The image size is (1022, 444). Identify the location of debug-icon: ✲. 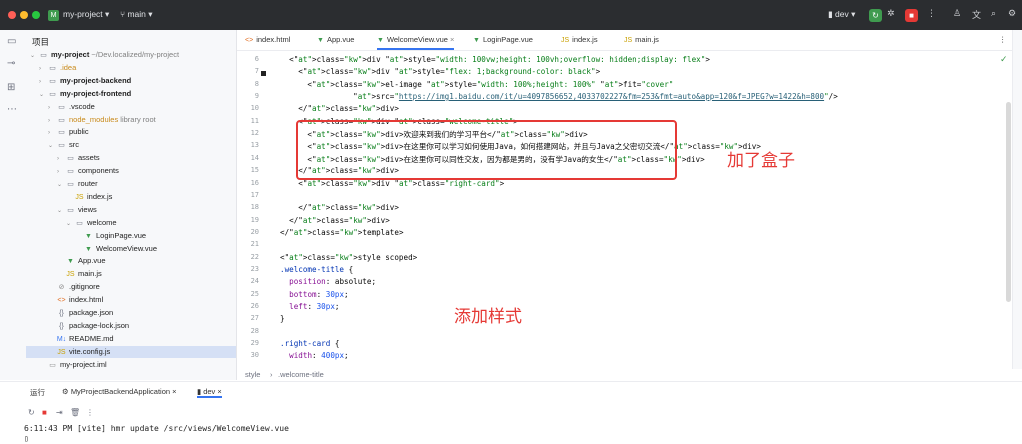
(891, 13).